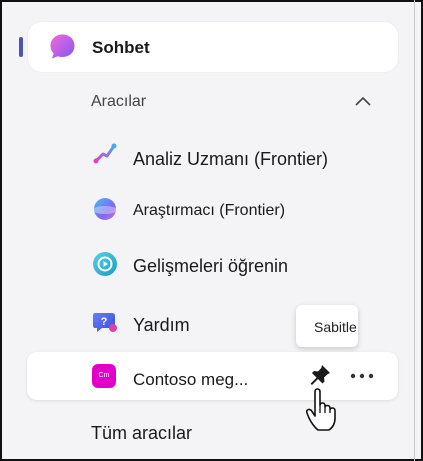  What do you see at coordinates (105, 264) in the screenshot?
I see `catch-up-icon` at bounding box center [105, 264].